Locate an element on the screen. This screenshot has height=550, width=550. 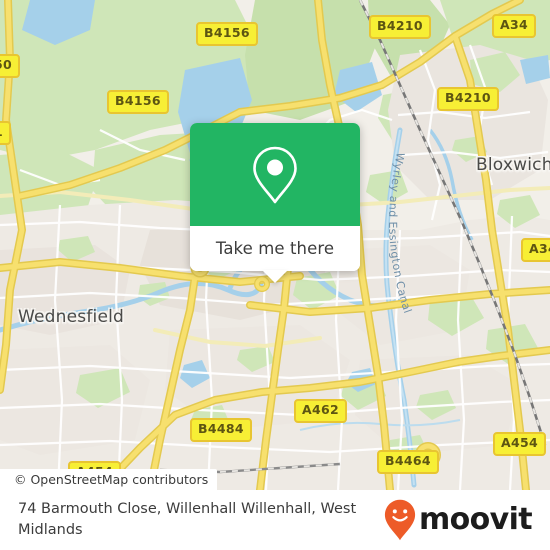
popup-icon-area is located at coordinates (275, 174).